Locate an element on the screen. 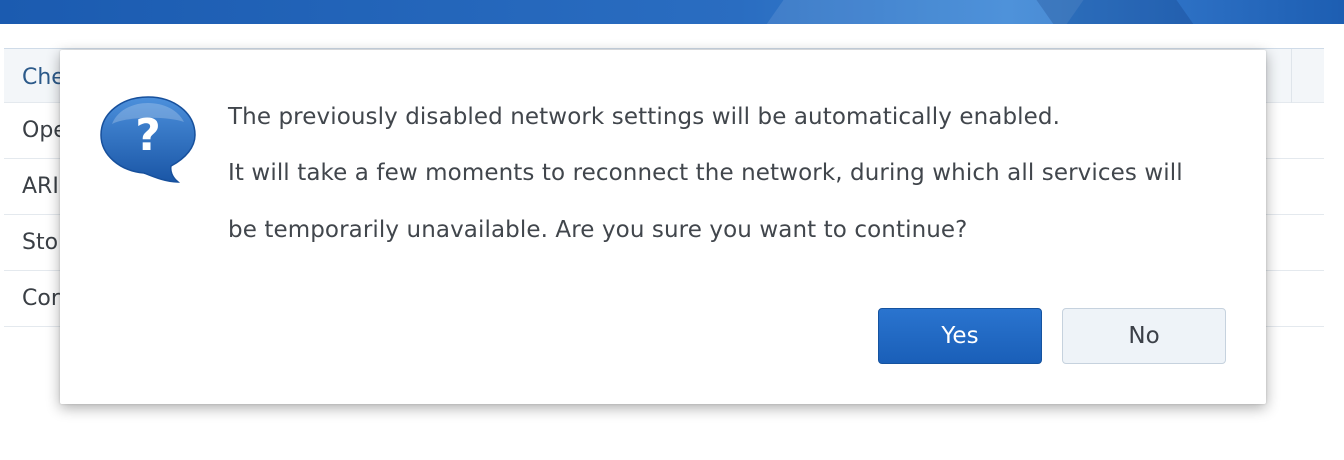  table-cell: Sto is located at coordinates (40, 242).